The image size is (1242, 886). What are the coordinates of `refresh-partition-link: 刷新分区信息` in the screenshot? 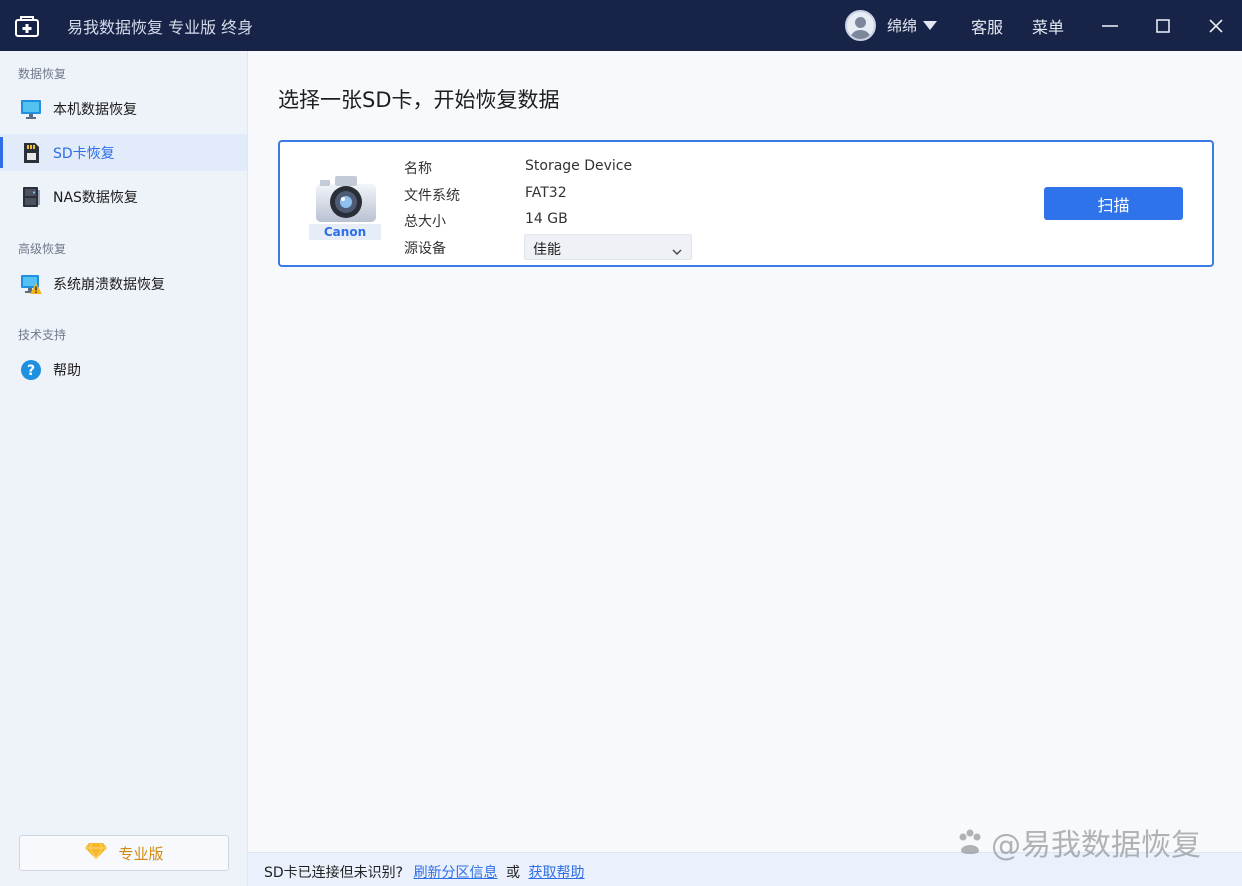 It's located at (456, 873).